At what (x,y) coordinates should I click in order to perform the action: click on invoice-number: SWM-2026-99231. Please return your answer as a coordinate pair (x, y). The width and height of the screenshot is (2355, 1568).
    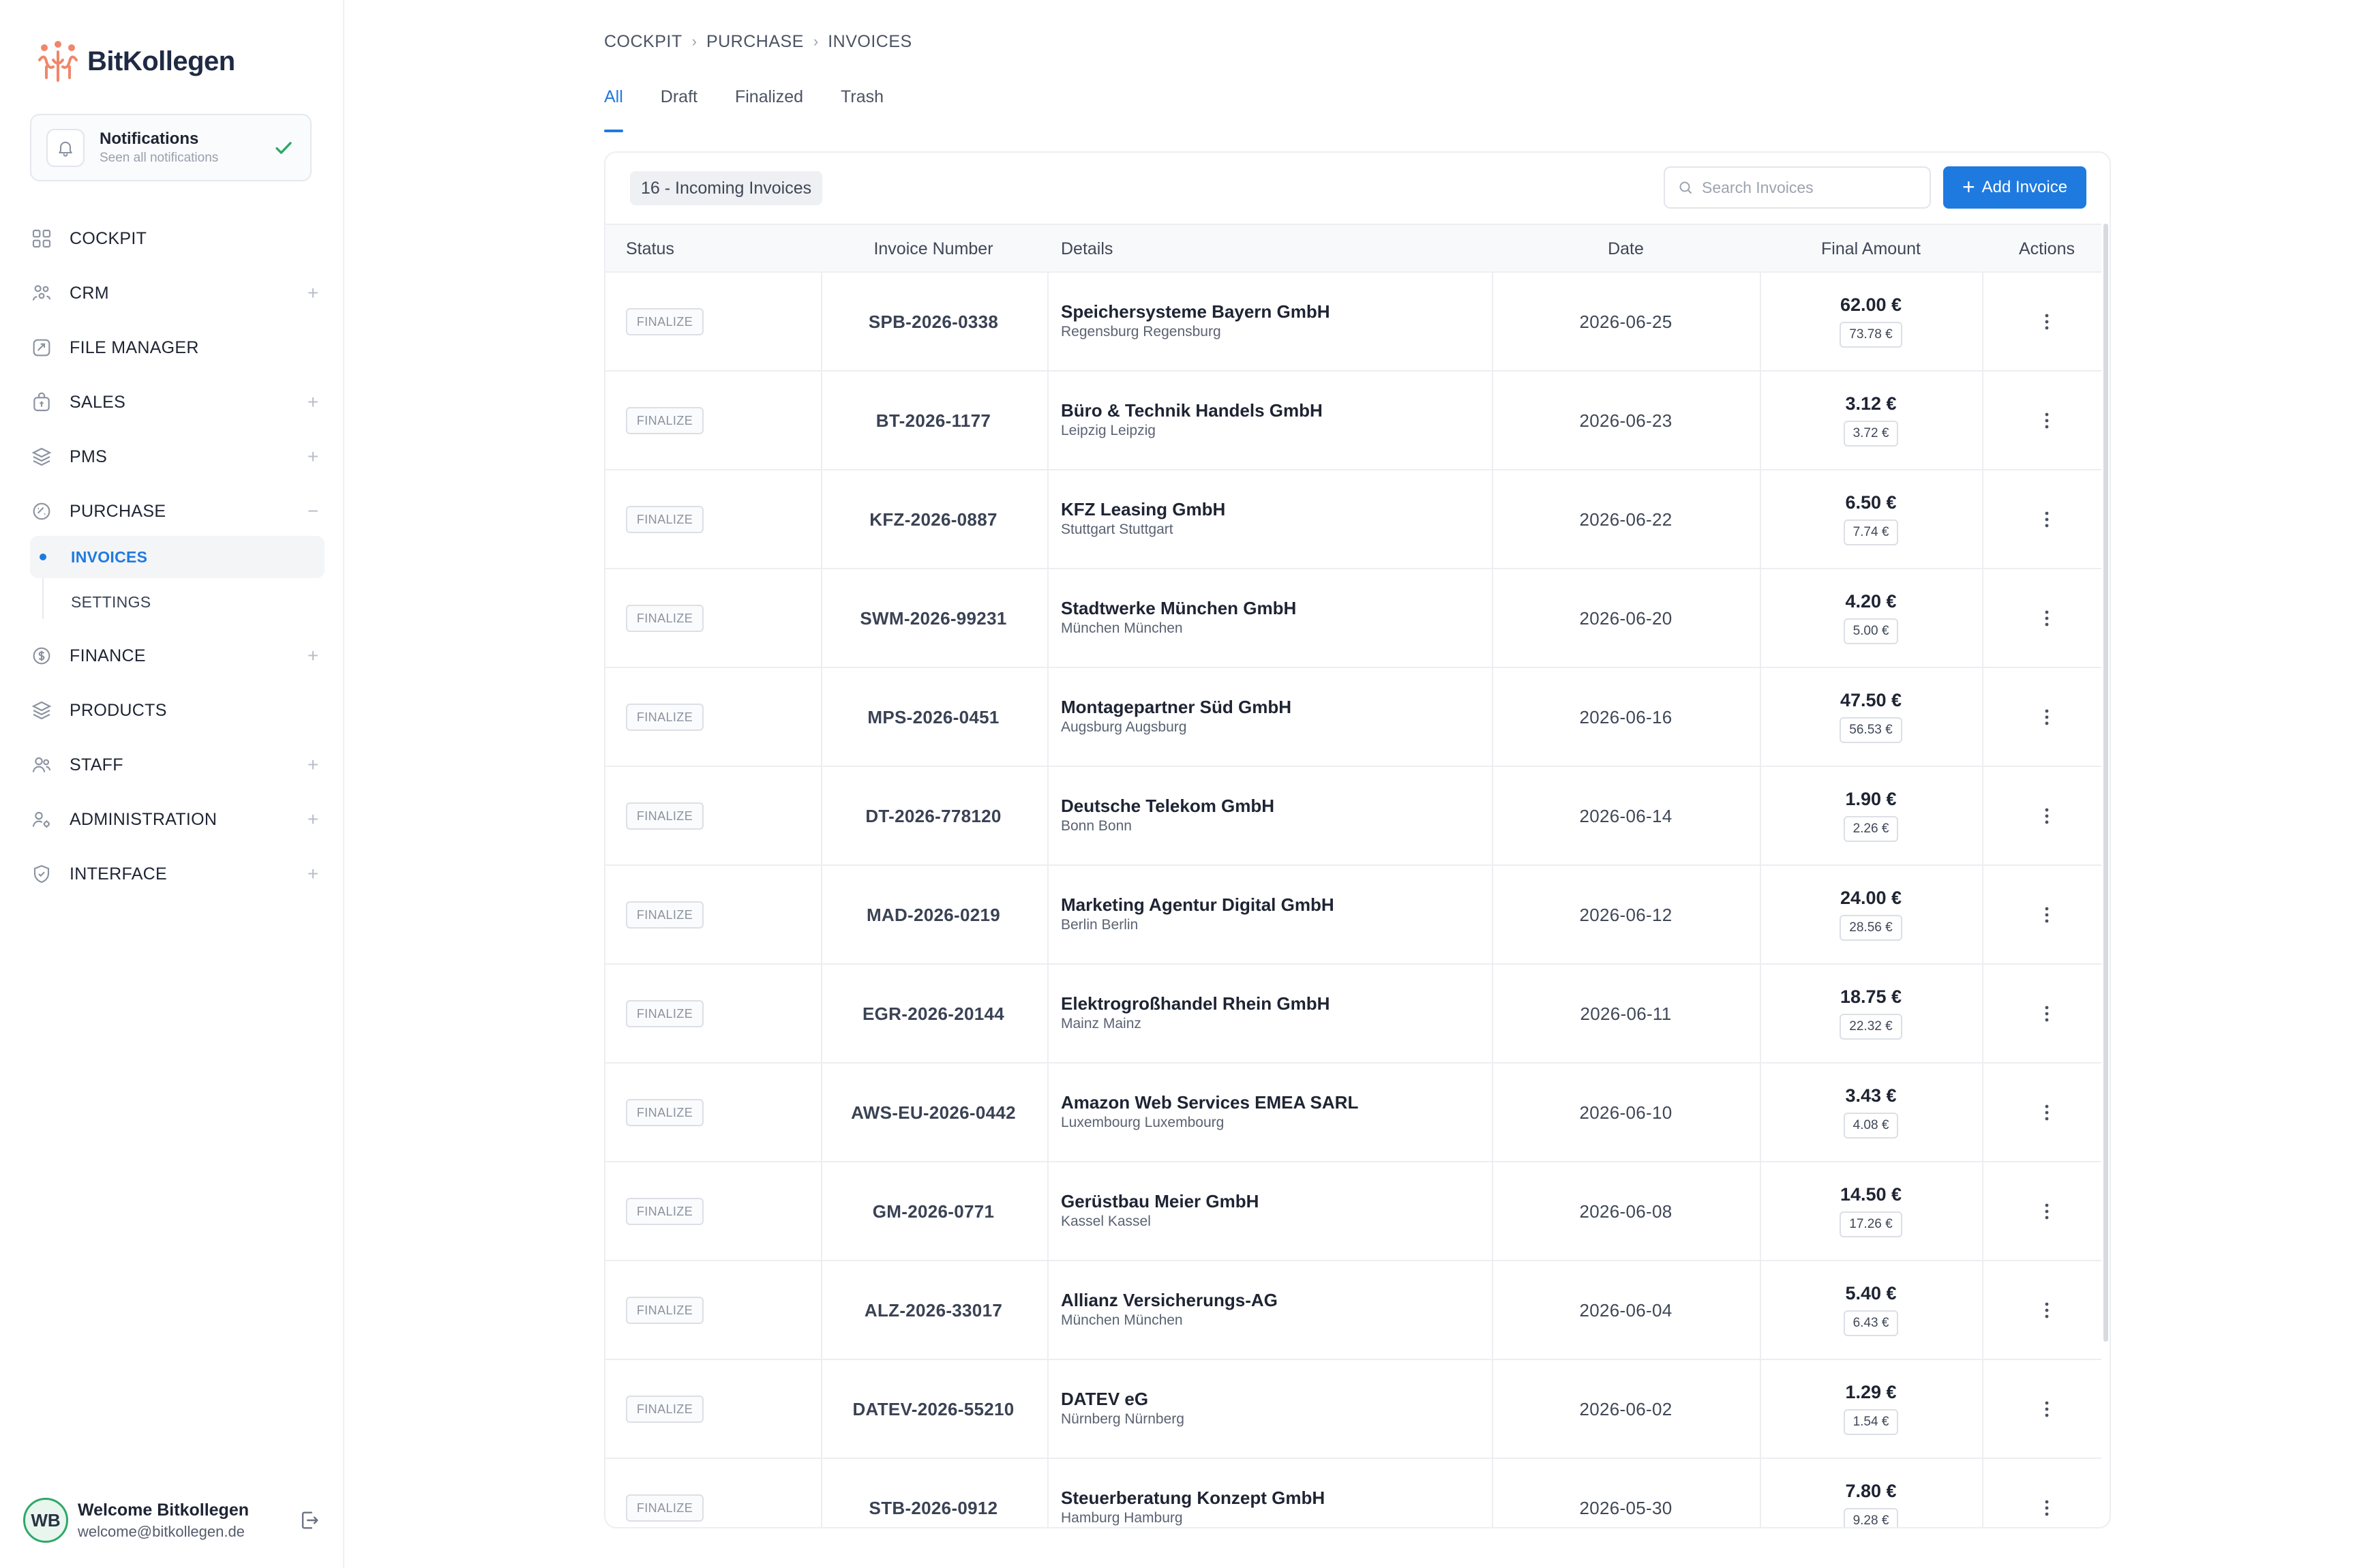
    Looking at the image, I should click on (933, 618).